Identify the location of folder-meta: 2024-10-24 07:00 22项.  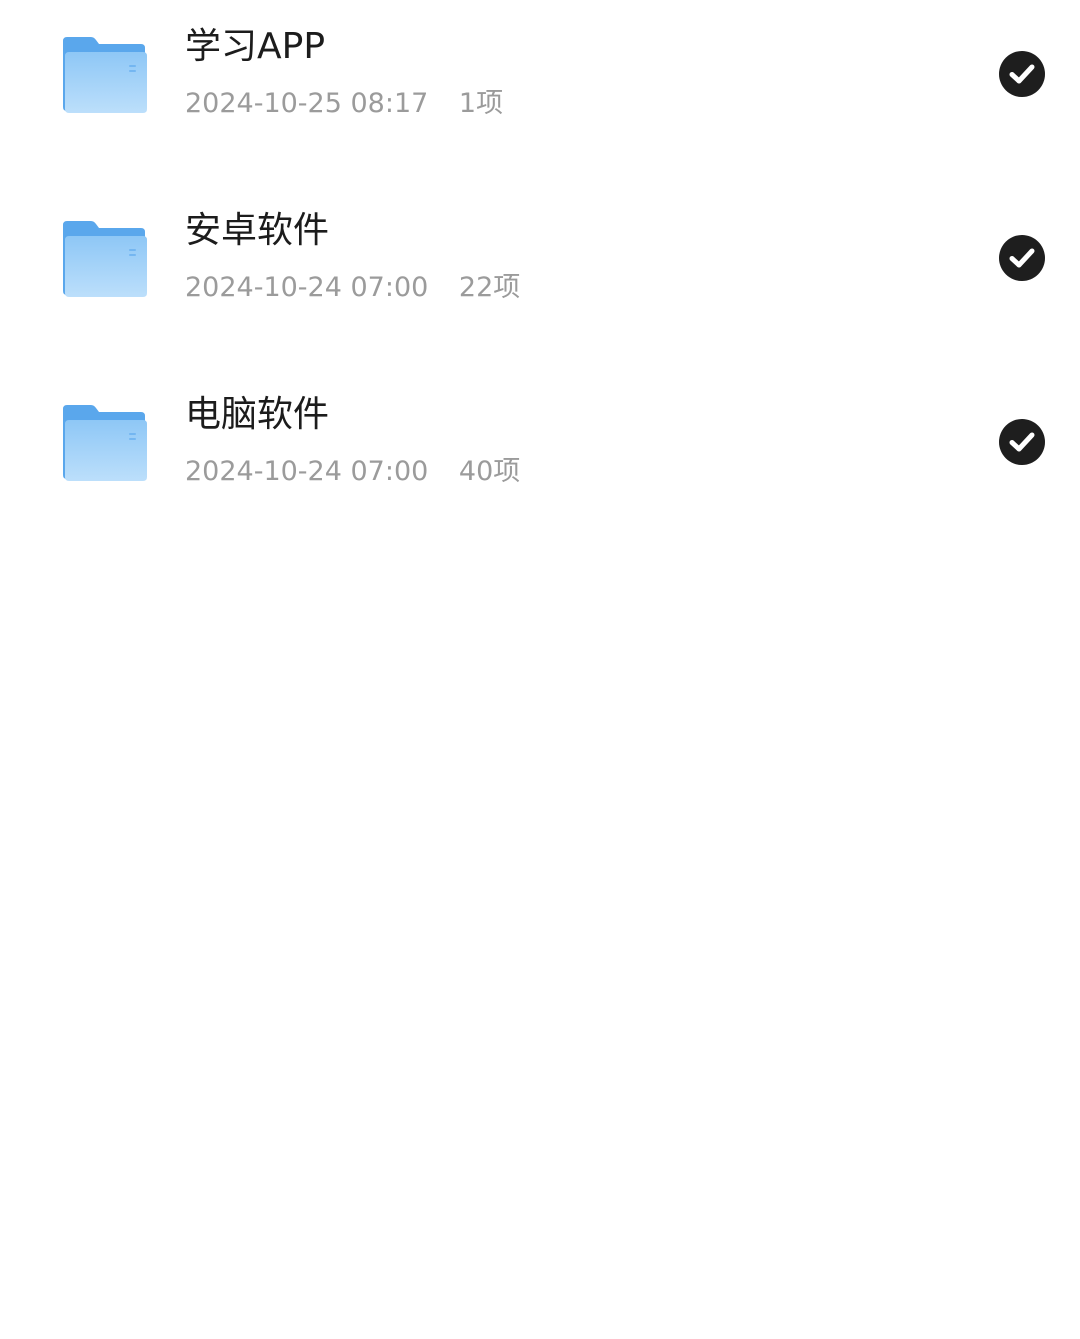
(352, 288).